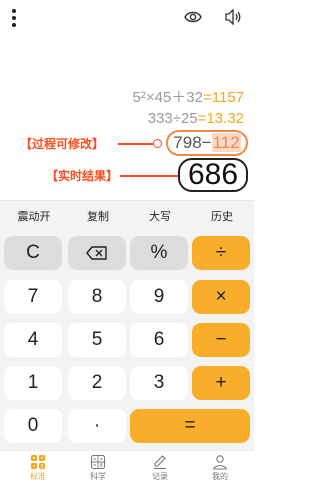 This screenshot has width=320, height=487. What do you see at coordinates (160, 217) in the screenshot?
I see `uppercase-button: 大写` at bounding box center [160, 217].